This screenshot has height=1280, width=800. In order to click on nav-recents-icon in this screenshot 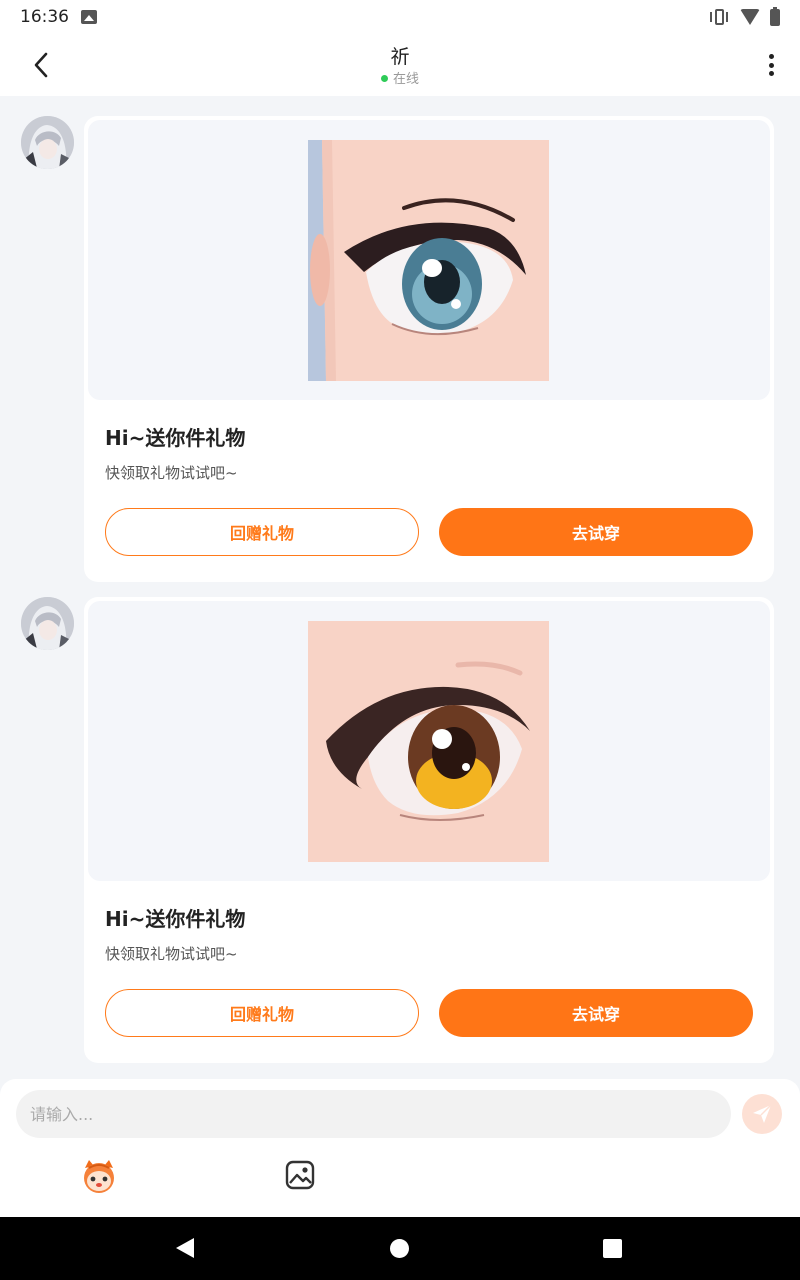, I will do `click(612, 1248)`.